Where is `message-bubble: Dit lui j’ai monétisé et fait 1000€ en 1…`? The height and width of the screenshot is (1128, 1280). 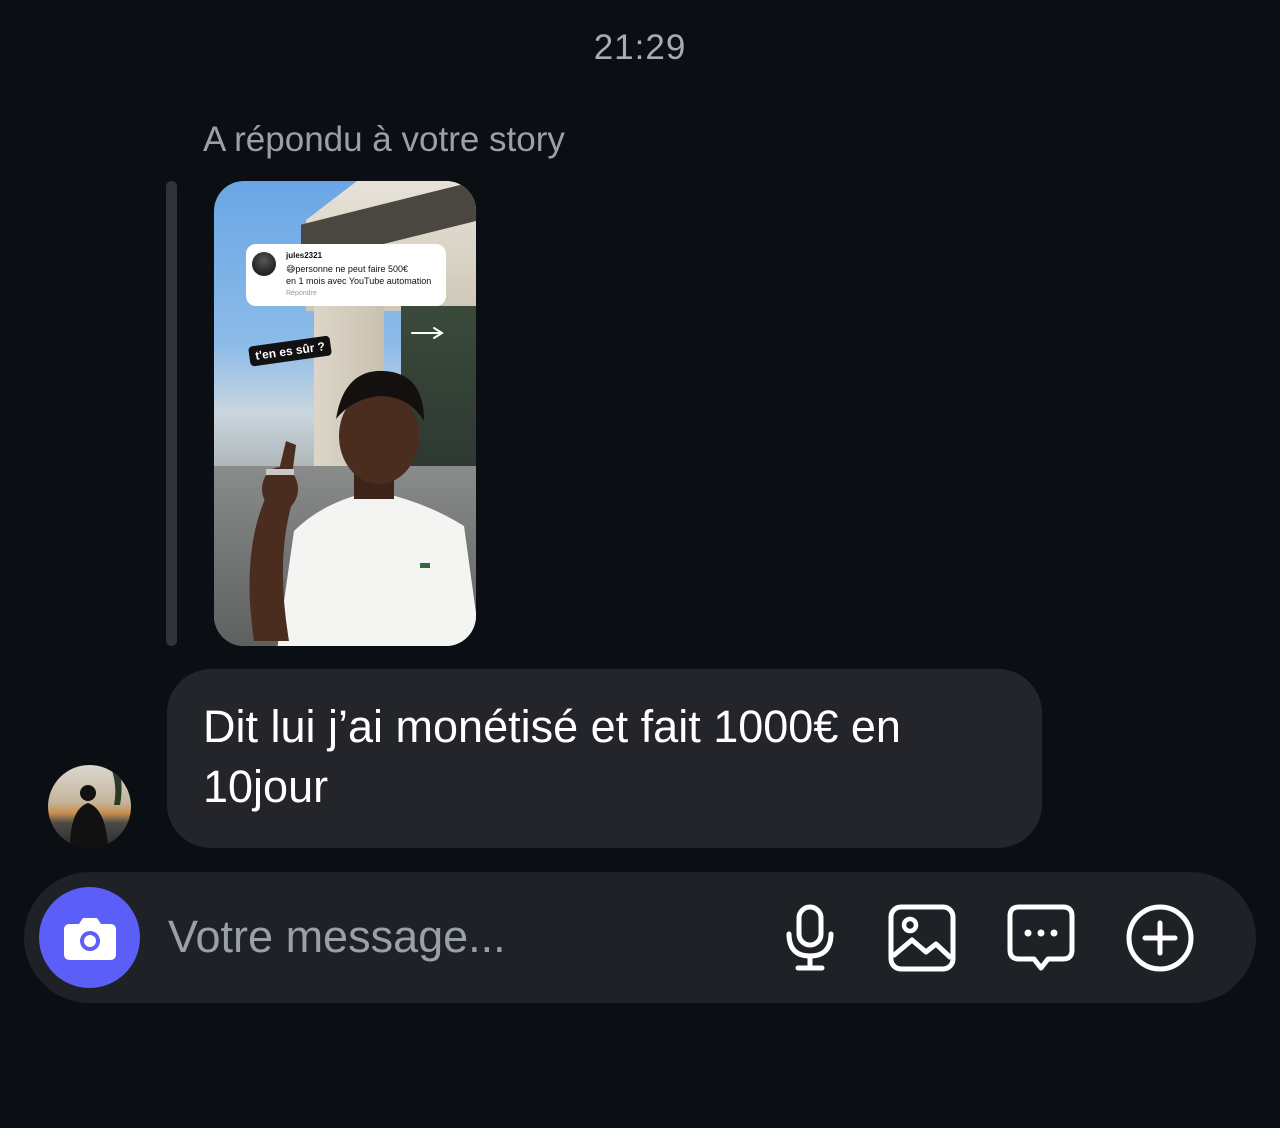
message-bubble: Dit lui j’ai monétisé et fait 1000€ en 1… is located at coordinates (604, 758).